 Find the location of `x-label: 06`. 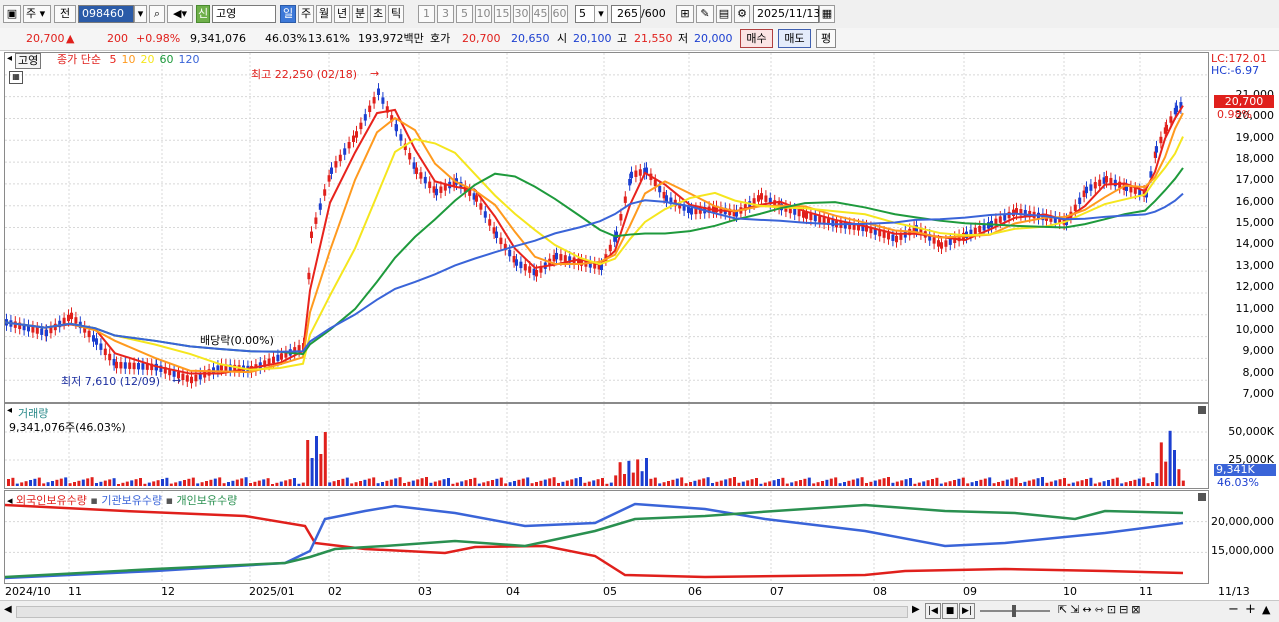

x-label: 06 is located at coordinates (695, 591).